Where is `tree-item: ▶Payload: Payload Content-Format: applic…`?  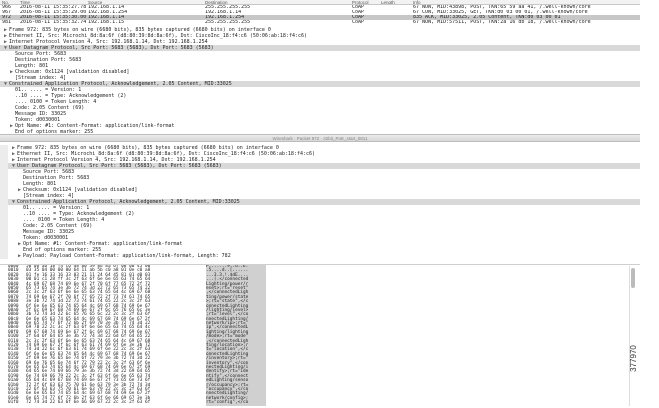 tree-item: ▶Payload: Payload Content-Format: applic… is located at coordinates (324, 256).